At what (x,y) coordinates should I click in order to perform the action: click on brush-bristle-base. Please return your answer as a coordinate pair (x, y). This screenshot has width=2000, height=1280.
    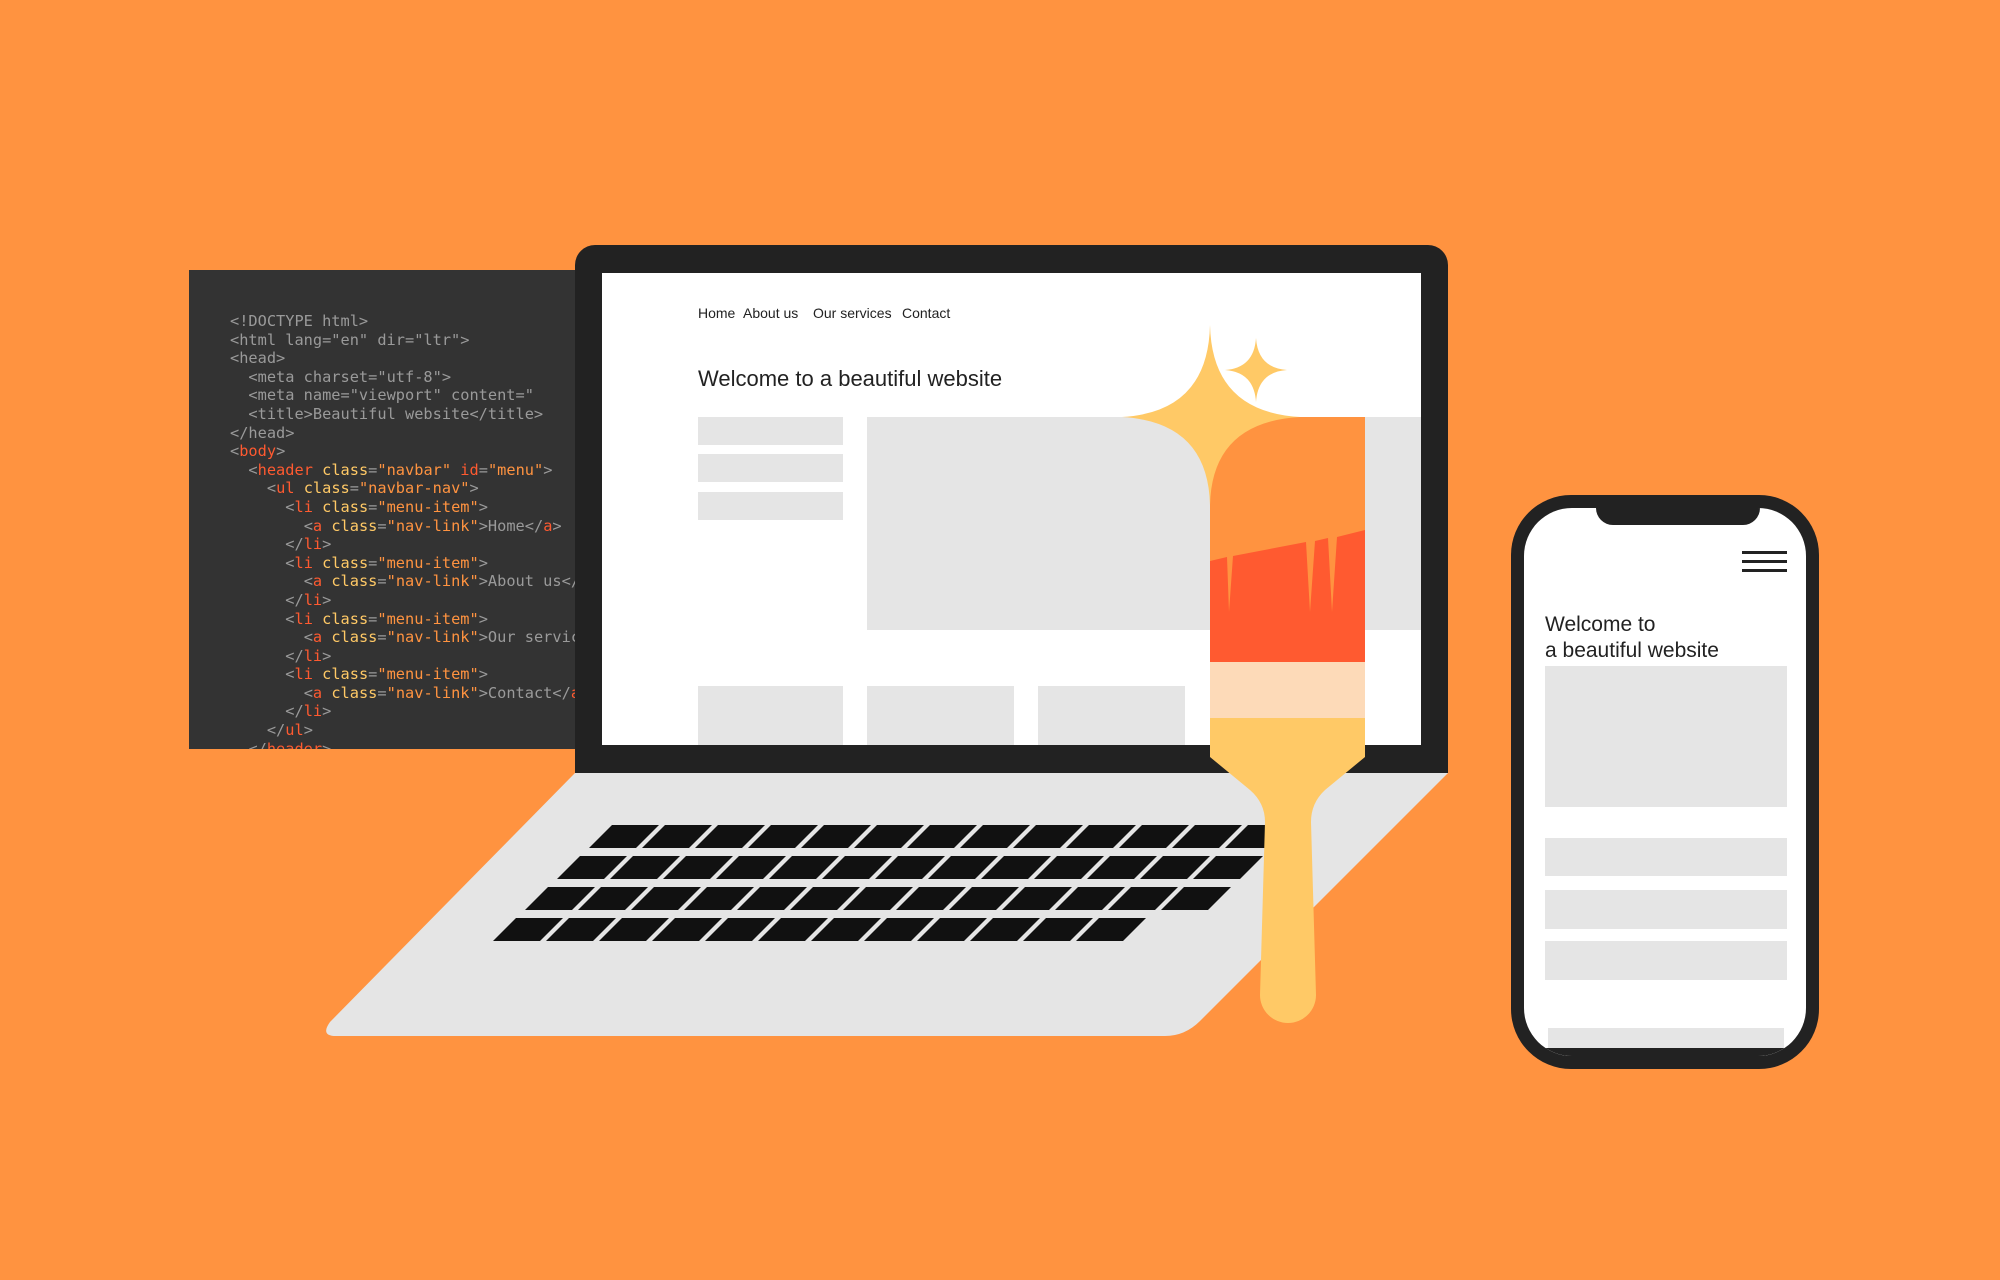
    Looking at the image, I should click on (1287, 690).